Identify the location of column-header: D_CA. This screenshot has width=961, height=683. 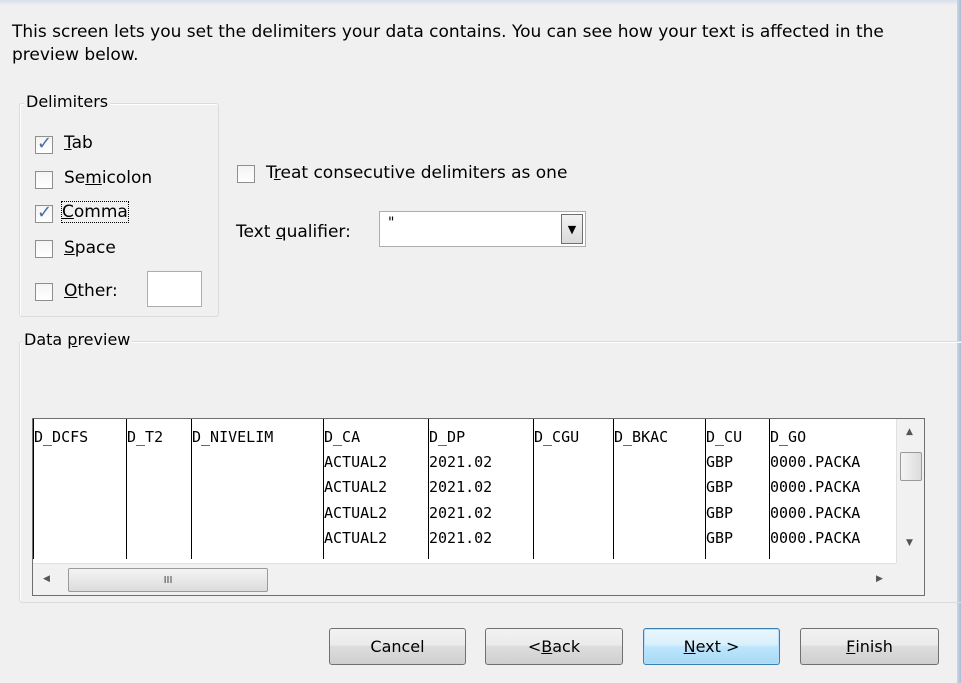
(342, 437).